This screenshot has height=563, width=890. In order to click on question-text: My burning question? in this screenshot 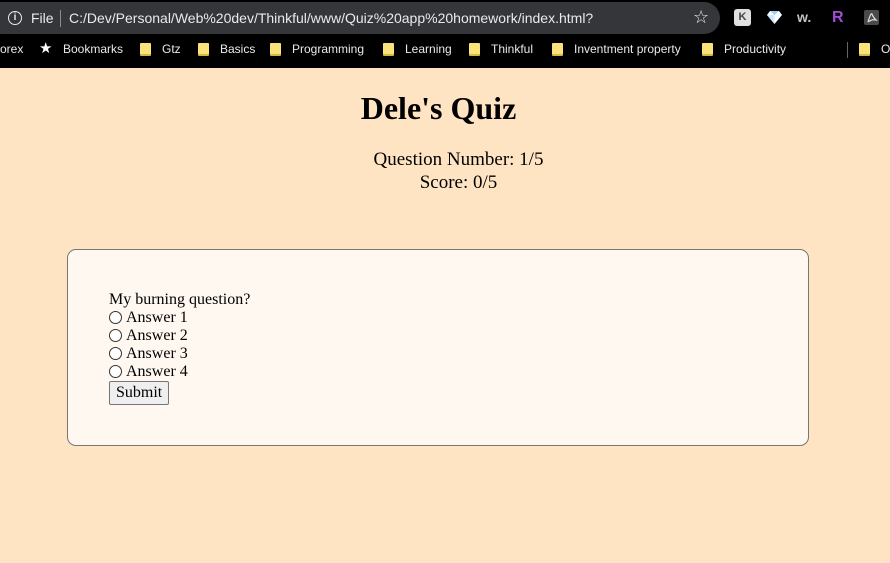, I will do `click(180, 299)`.